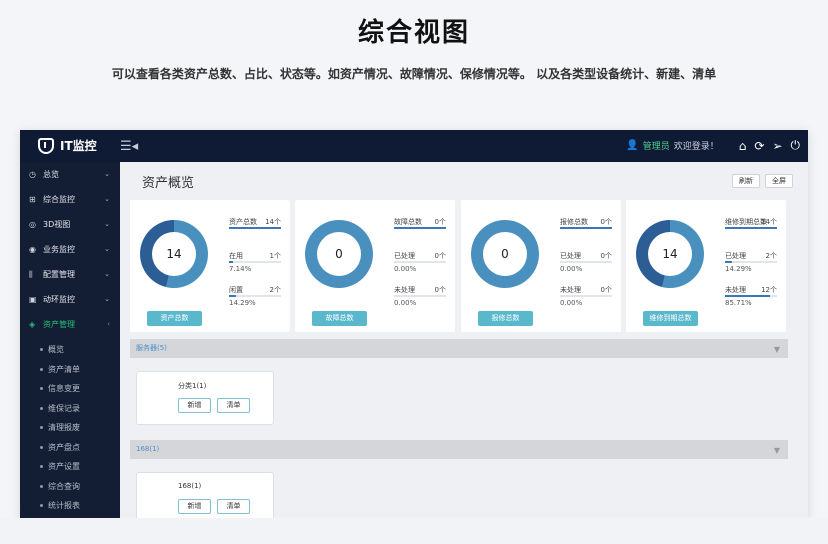 Image resolution: width=828 pixels, height=544 pixels. Describe the element at coordinates (70, 174) in the screenshot. I see `sidebar-item: ◷ 总览 ⌄` at that location.